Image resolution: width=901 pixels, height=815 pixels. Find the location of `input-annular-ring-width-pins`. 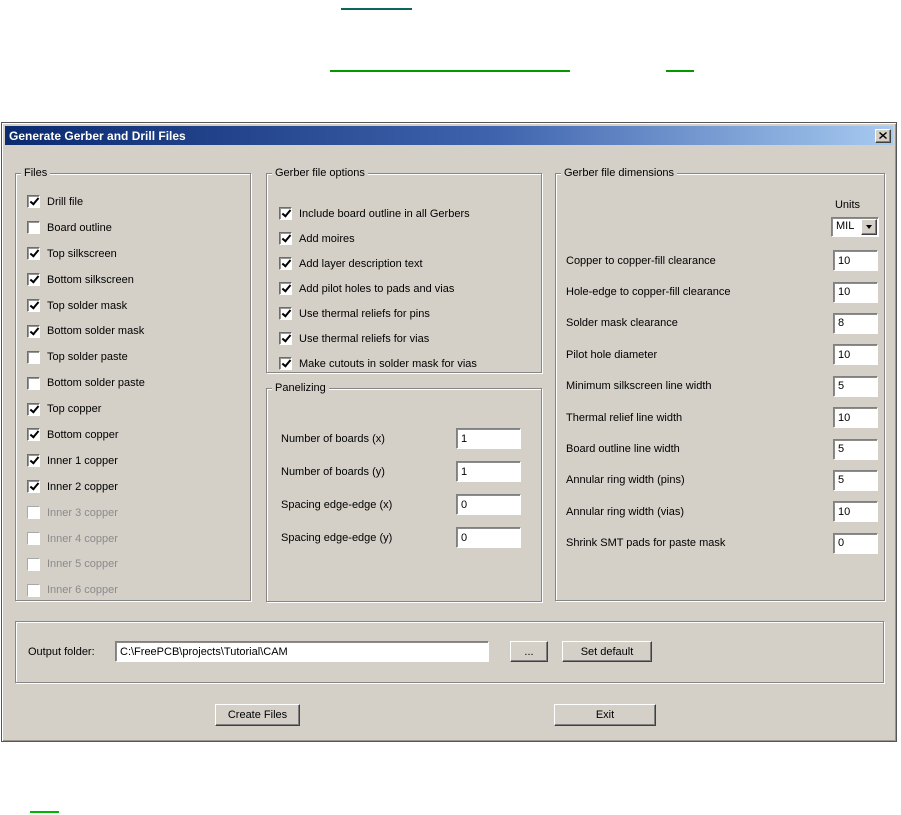

input-annular-ring-width-pins is located at coordinates (855, 480).